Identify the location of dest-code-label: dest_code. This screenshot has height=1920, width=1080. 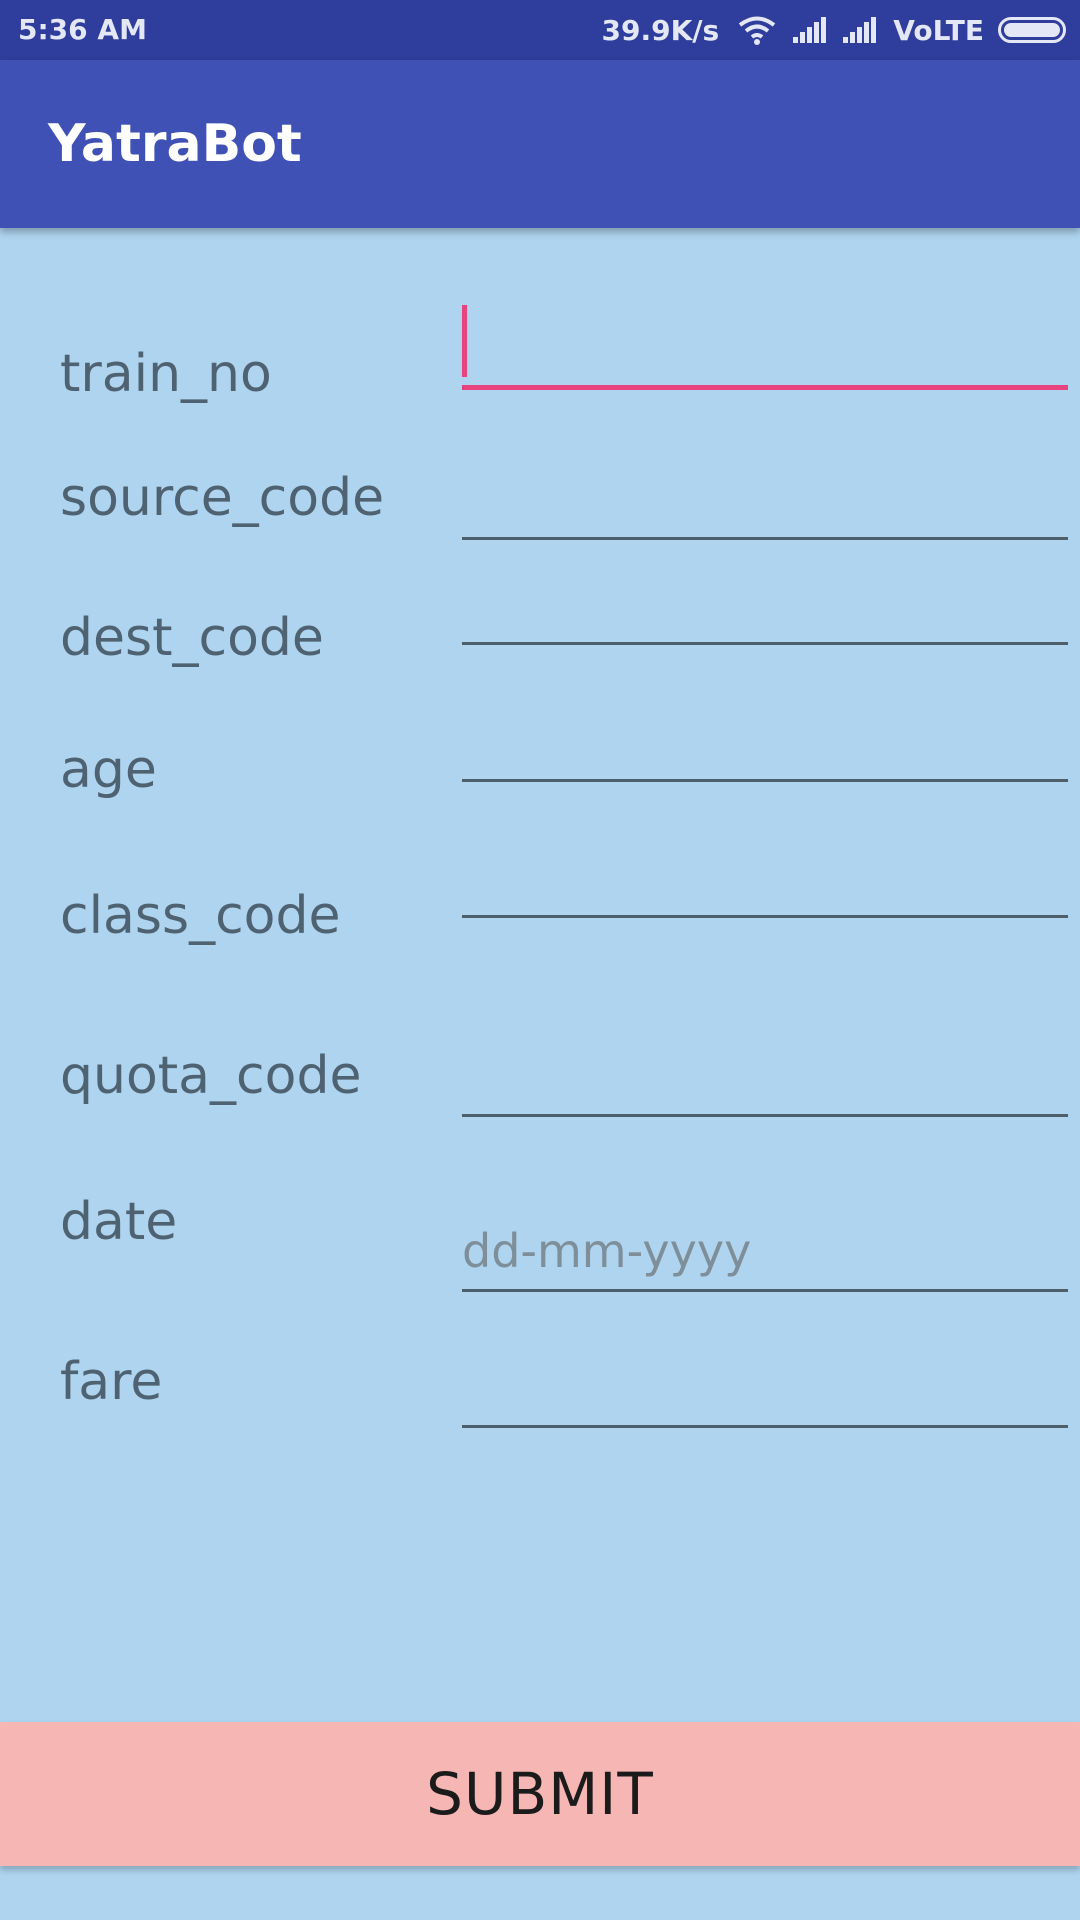
(192, 638).